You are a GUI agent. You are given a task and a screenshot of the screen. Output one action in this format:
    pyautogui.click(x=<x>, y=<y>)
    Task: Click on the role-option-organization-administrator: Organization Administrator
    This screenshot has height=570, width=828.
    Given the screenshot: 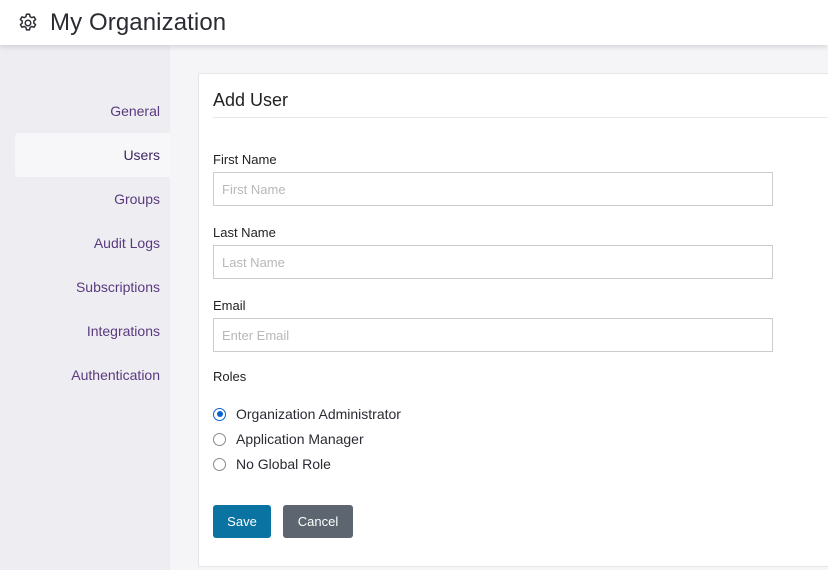 What is the action you would take?
    pyautogui.click(x=307, y=414)
    